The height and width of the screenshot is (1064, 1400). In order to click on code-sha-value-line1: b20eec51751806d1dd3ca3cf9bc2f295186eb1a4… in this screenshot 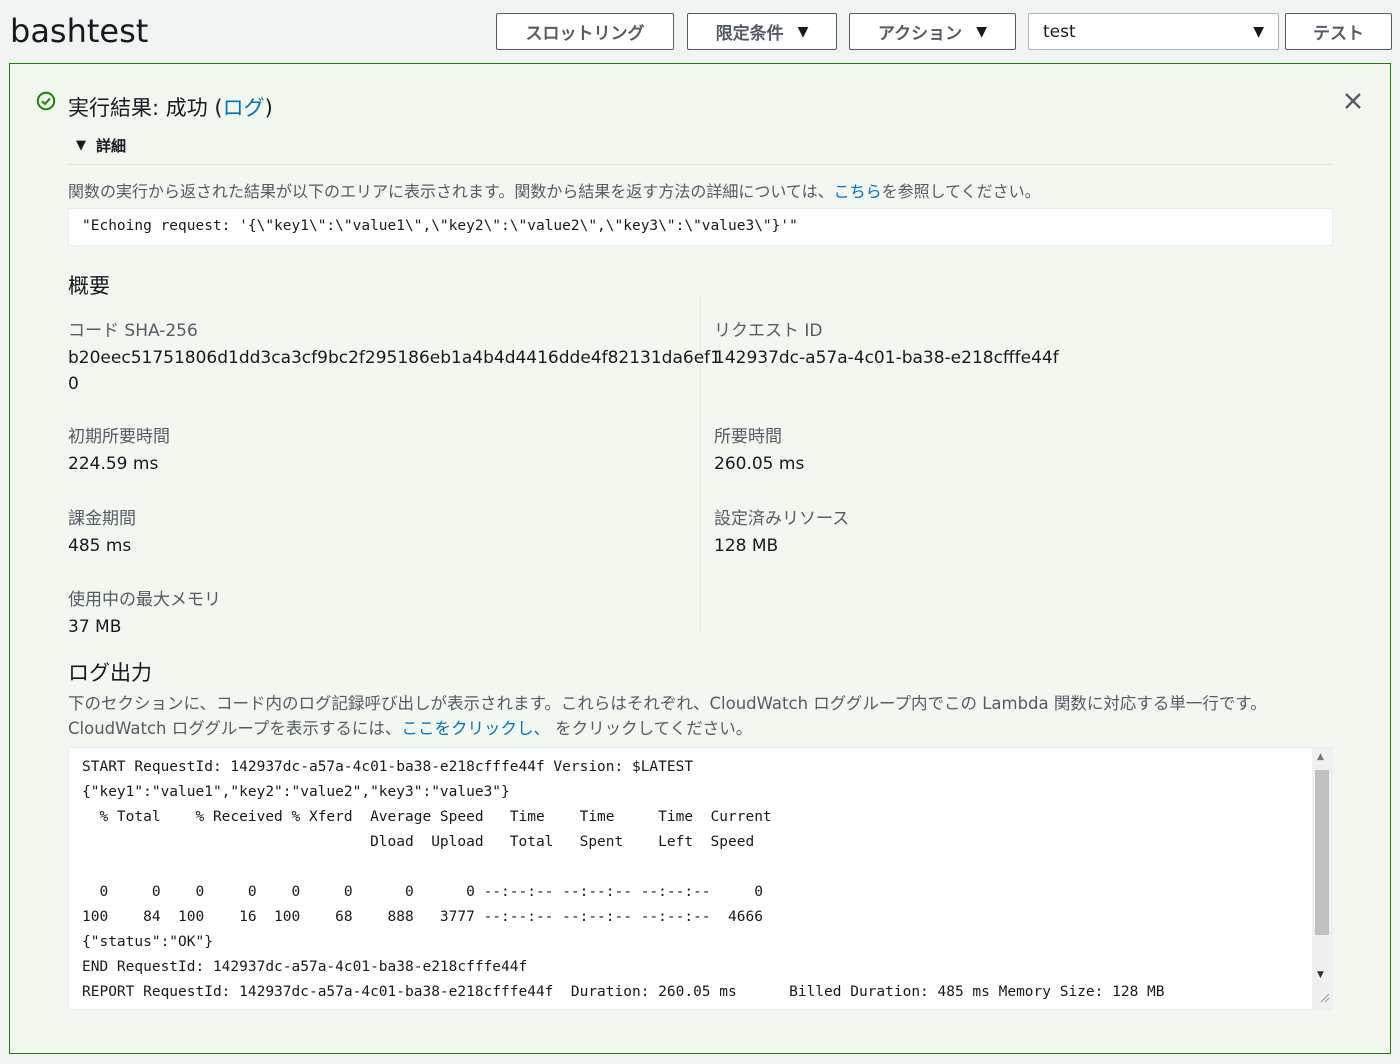, I will do `click(394, 358)`.